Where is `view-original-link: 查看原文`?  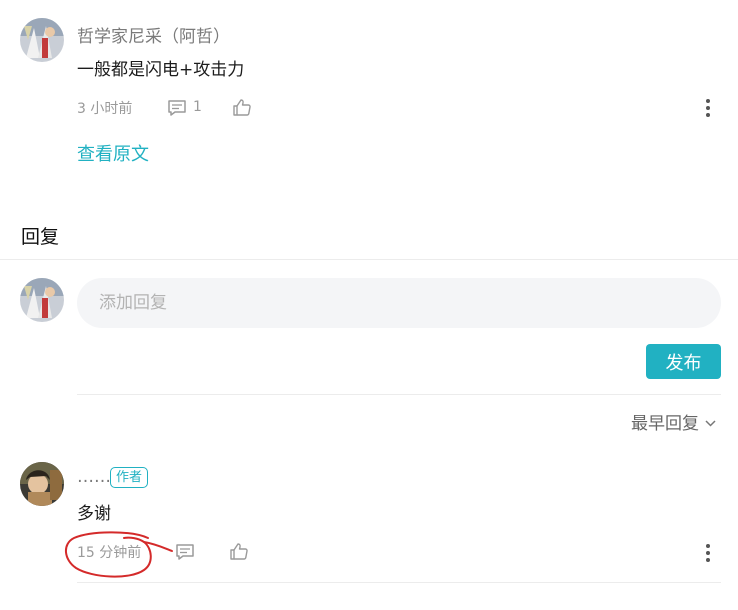 view-original-link: 查看原文 is located at coordinates (113, 153).